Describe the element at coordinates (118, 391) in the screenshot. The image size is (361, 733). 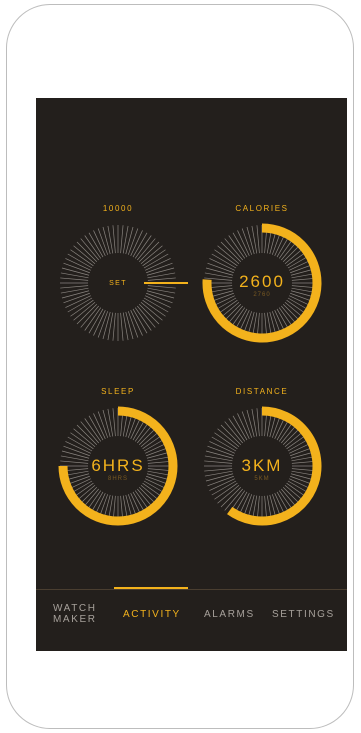
I see `sleep-gauge-label: SLEEP` at that location.